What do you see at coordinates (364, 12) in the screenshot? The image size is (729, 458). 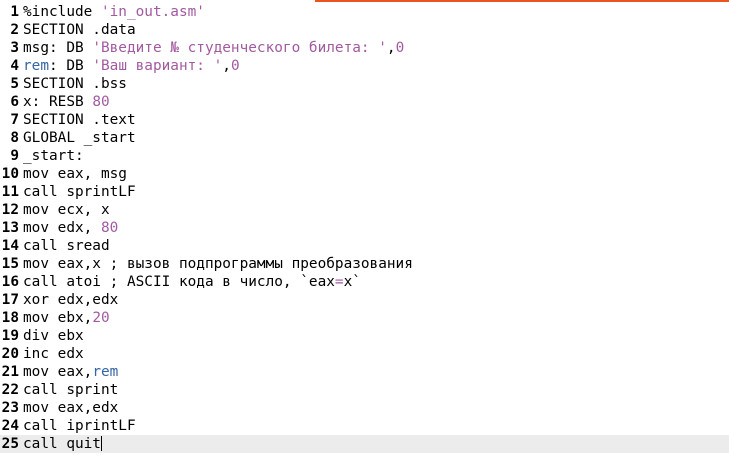 I see `code-line: 1 %include 'in_out.asm'` at bounding box center [364, 12].